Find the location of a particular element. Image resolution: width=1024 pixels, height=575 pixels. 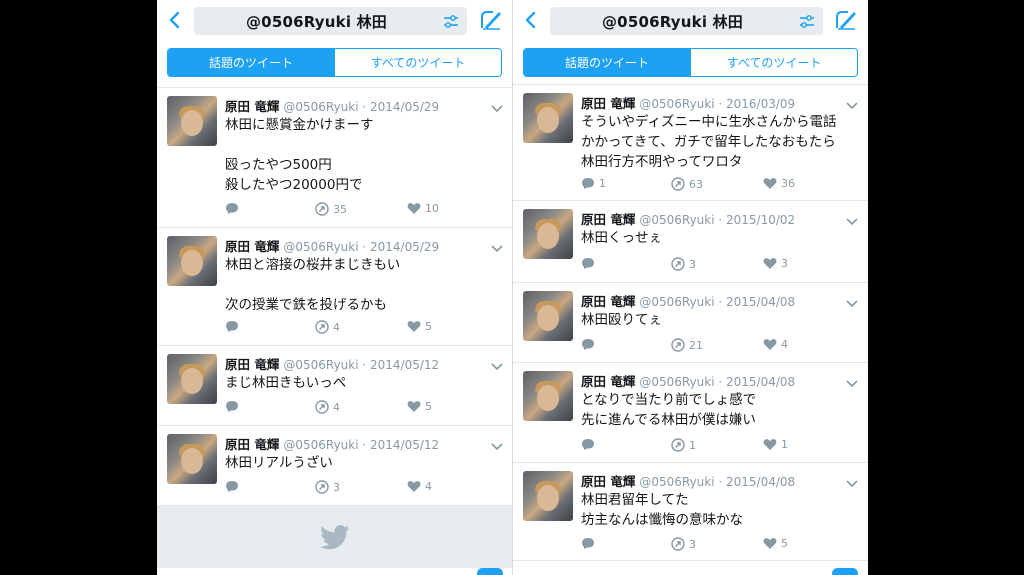

tweet-actions: 1 63 36 is located at coordinates (691, 185).